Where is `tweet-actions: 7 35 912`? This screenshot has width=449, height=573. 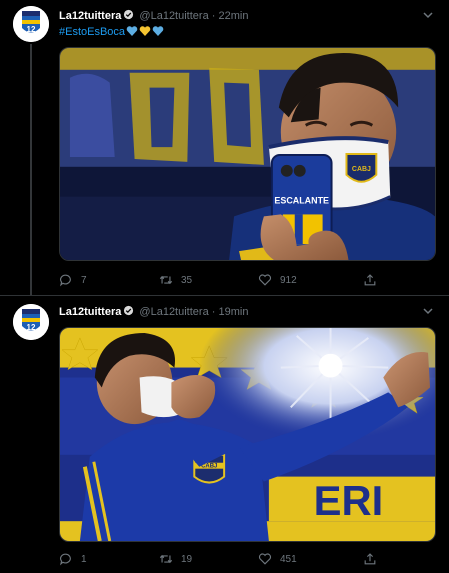 tweet-actions: 7 35 912 is located at coordinates (247, 280).